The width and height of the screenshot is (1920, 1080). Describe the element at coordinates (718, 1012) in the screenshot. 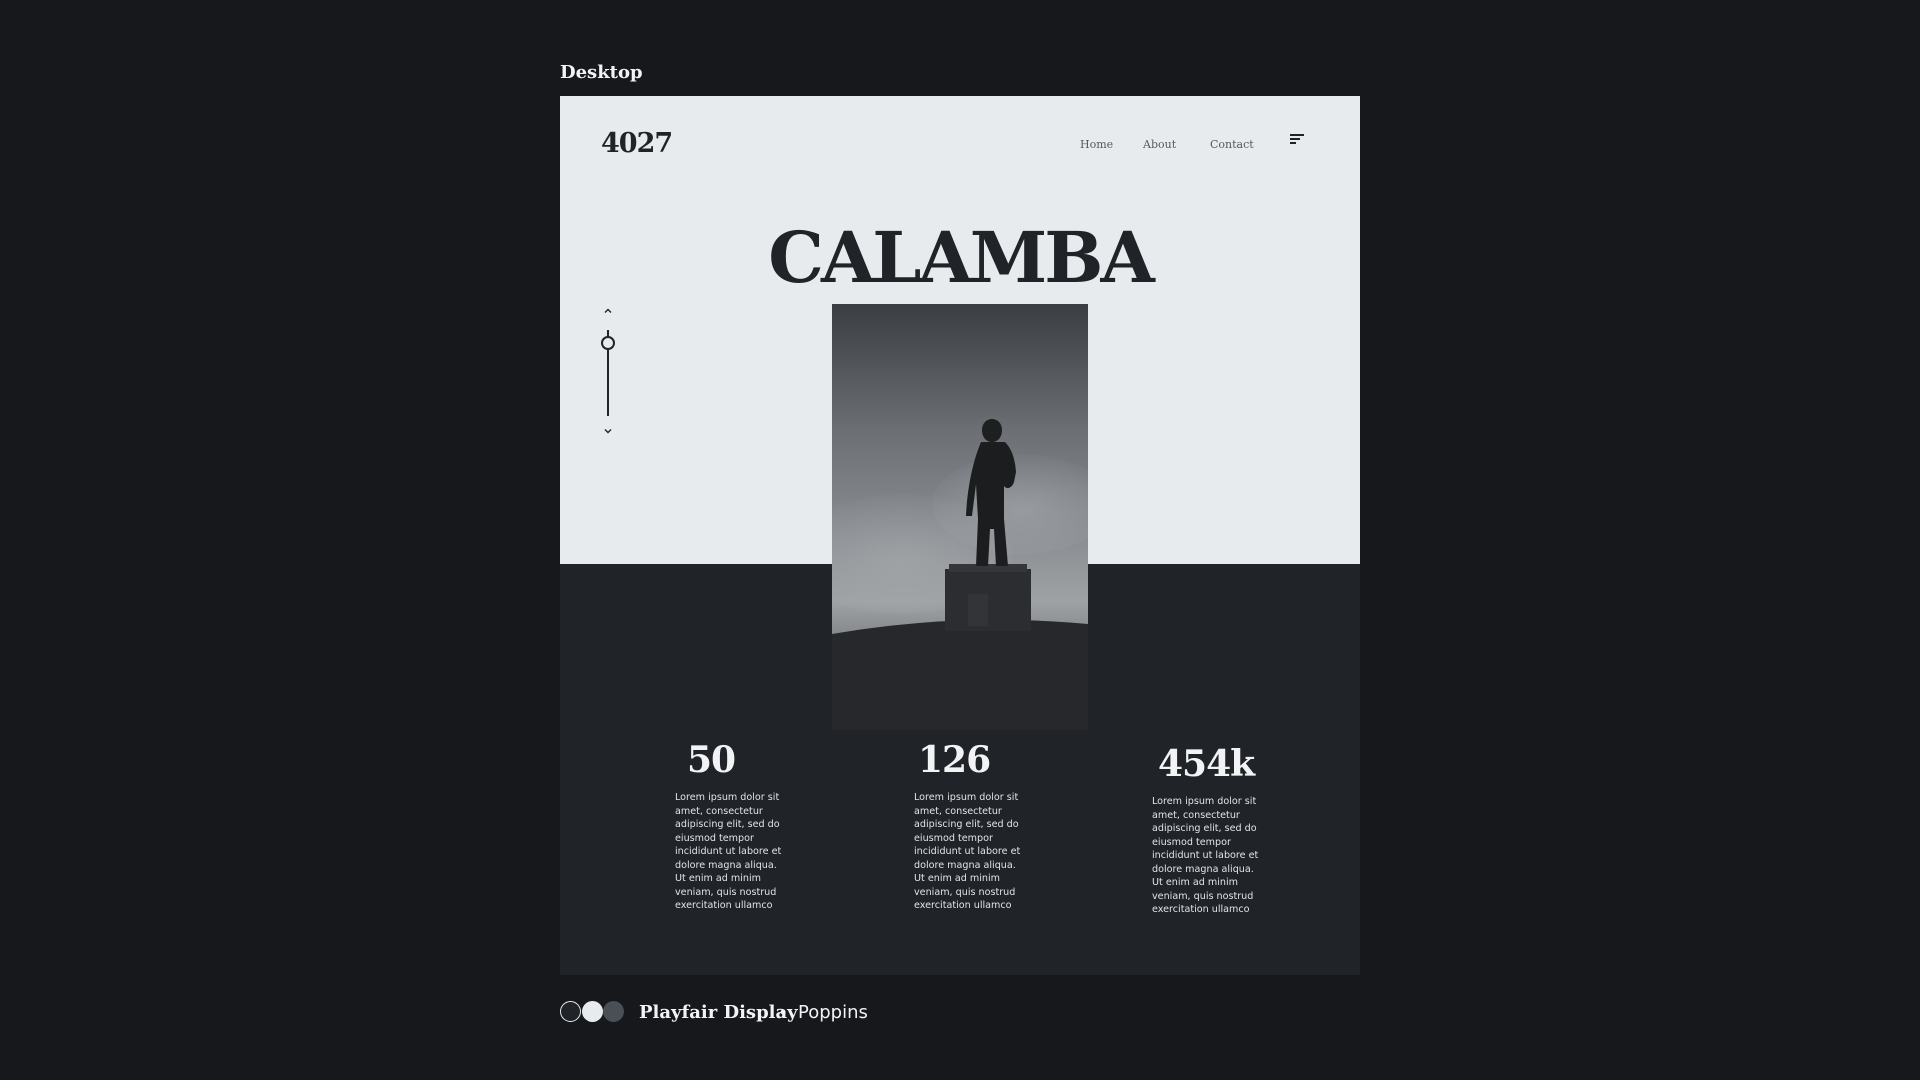

I see `font-name-heading: Playfair Display` at that location.